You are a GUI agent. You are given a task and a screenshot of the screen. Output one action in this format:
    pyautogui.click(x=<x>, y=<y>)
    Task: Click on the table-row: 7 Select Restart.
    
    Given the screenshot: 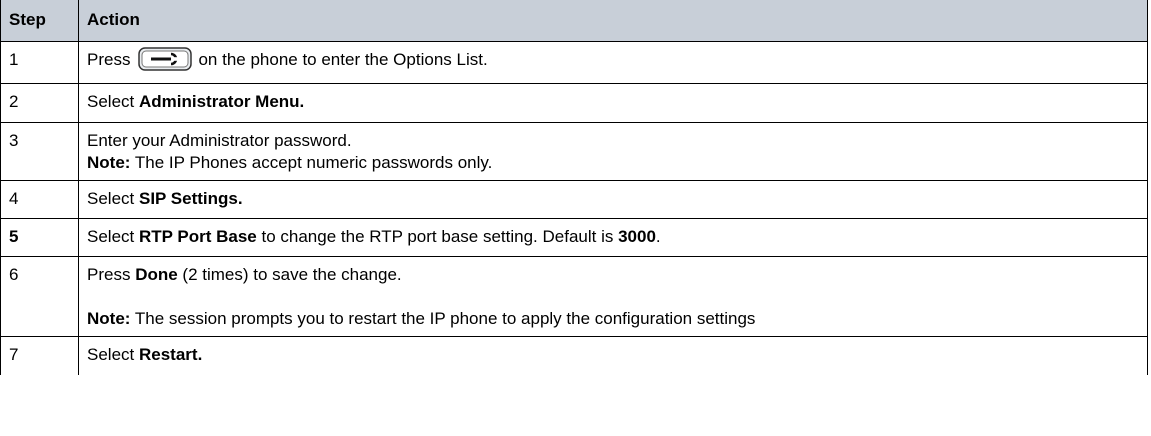 What is the action you would take?
    pyautogui.click(x=574, y=355)
    